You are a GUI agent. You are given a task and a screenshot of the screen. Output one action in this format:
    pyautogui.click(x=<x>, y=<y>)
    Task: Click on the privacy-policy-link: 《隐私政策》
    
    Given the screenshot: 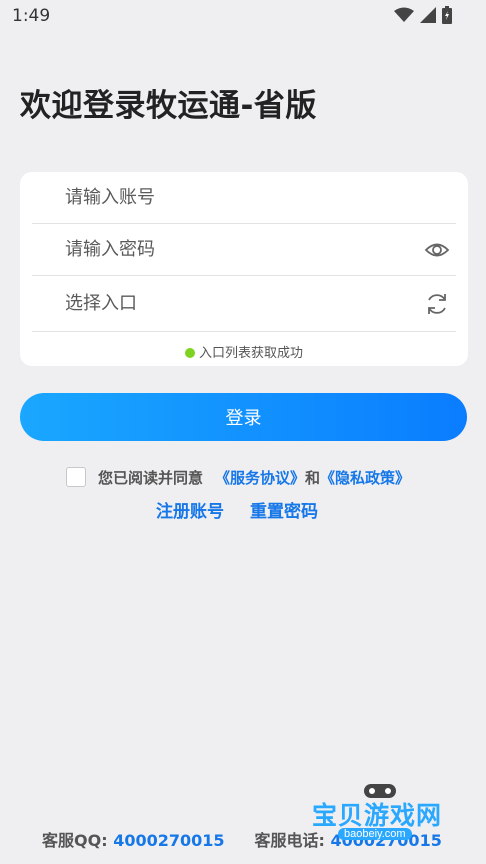 What is the action you would take?
    pyautogui.click(x=365, y=477)
    